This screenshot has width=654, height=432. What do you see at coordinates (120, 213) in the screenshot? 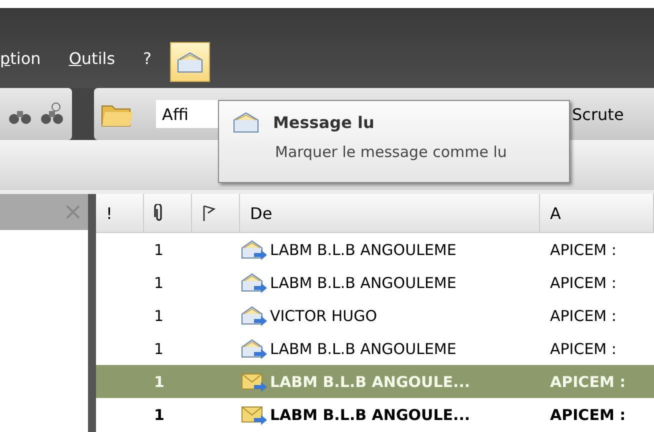
I see `column-header: !` at bounding box center [120, 213].